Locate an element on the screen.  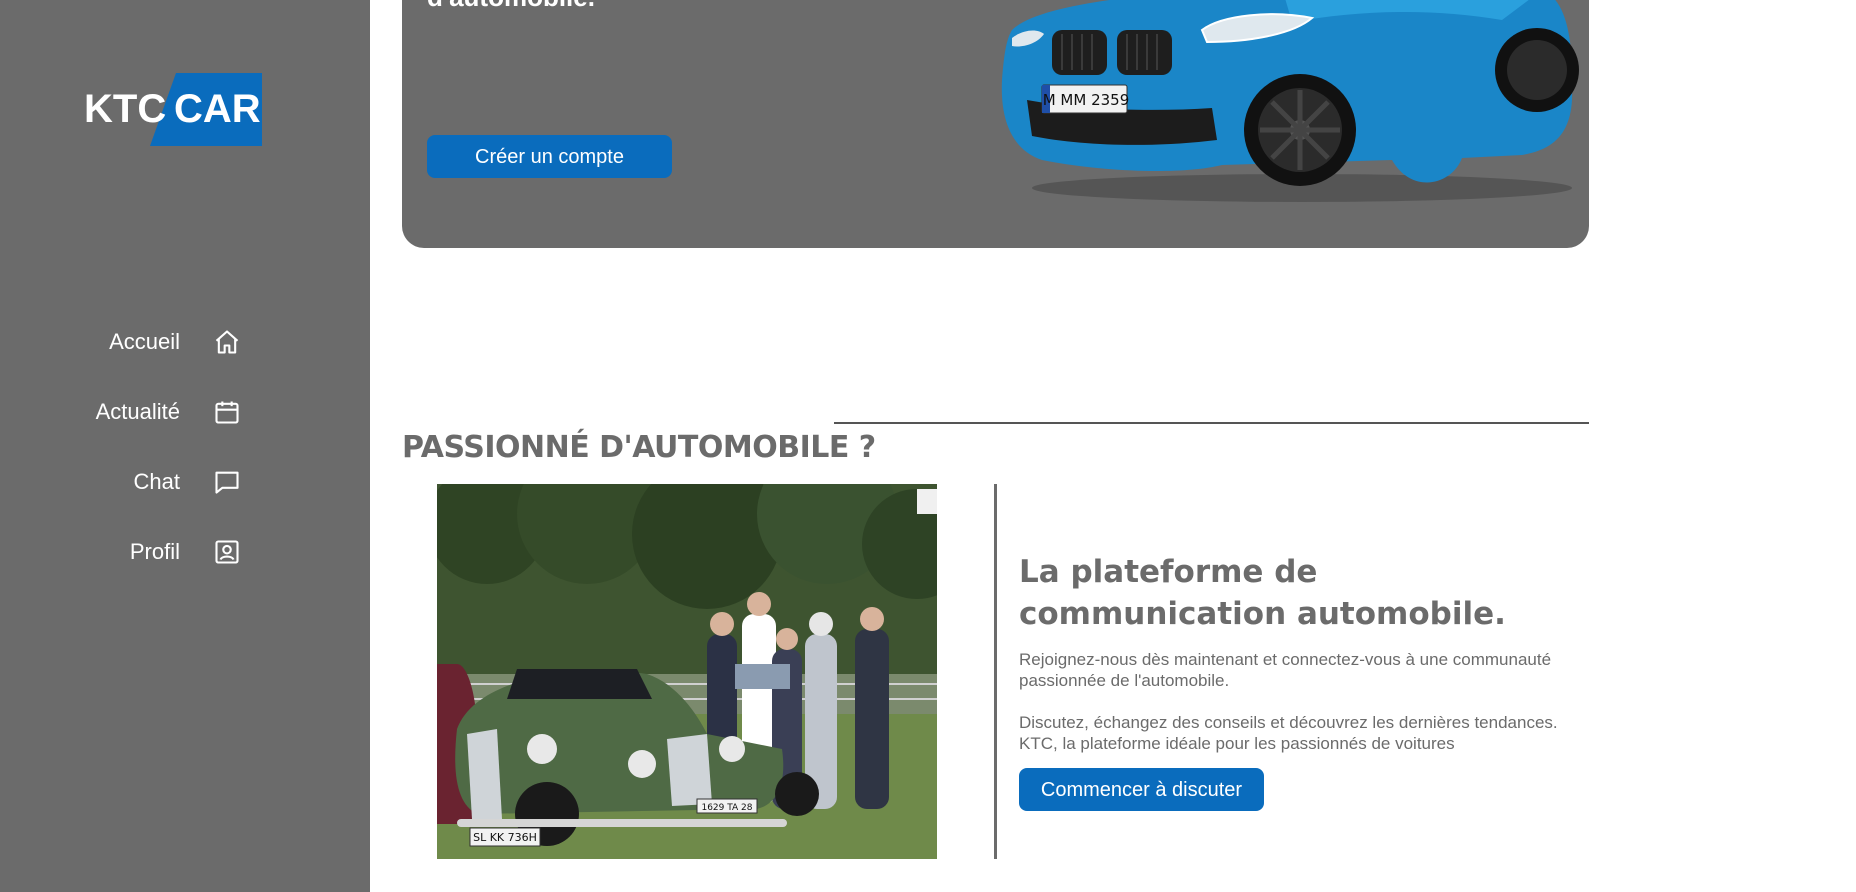
hero-car-image: M MM 2359 is located at coordinates (1282, 107).